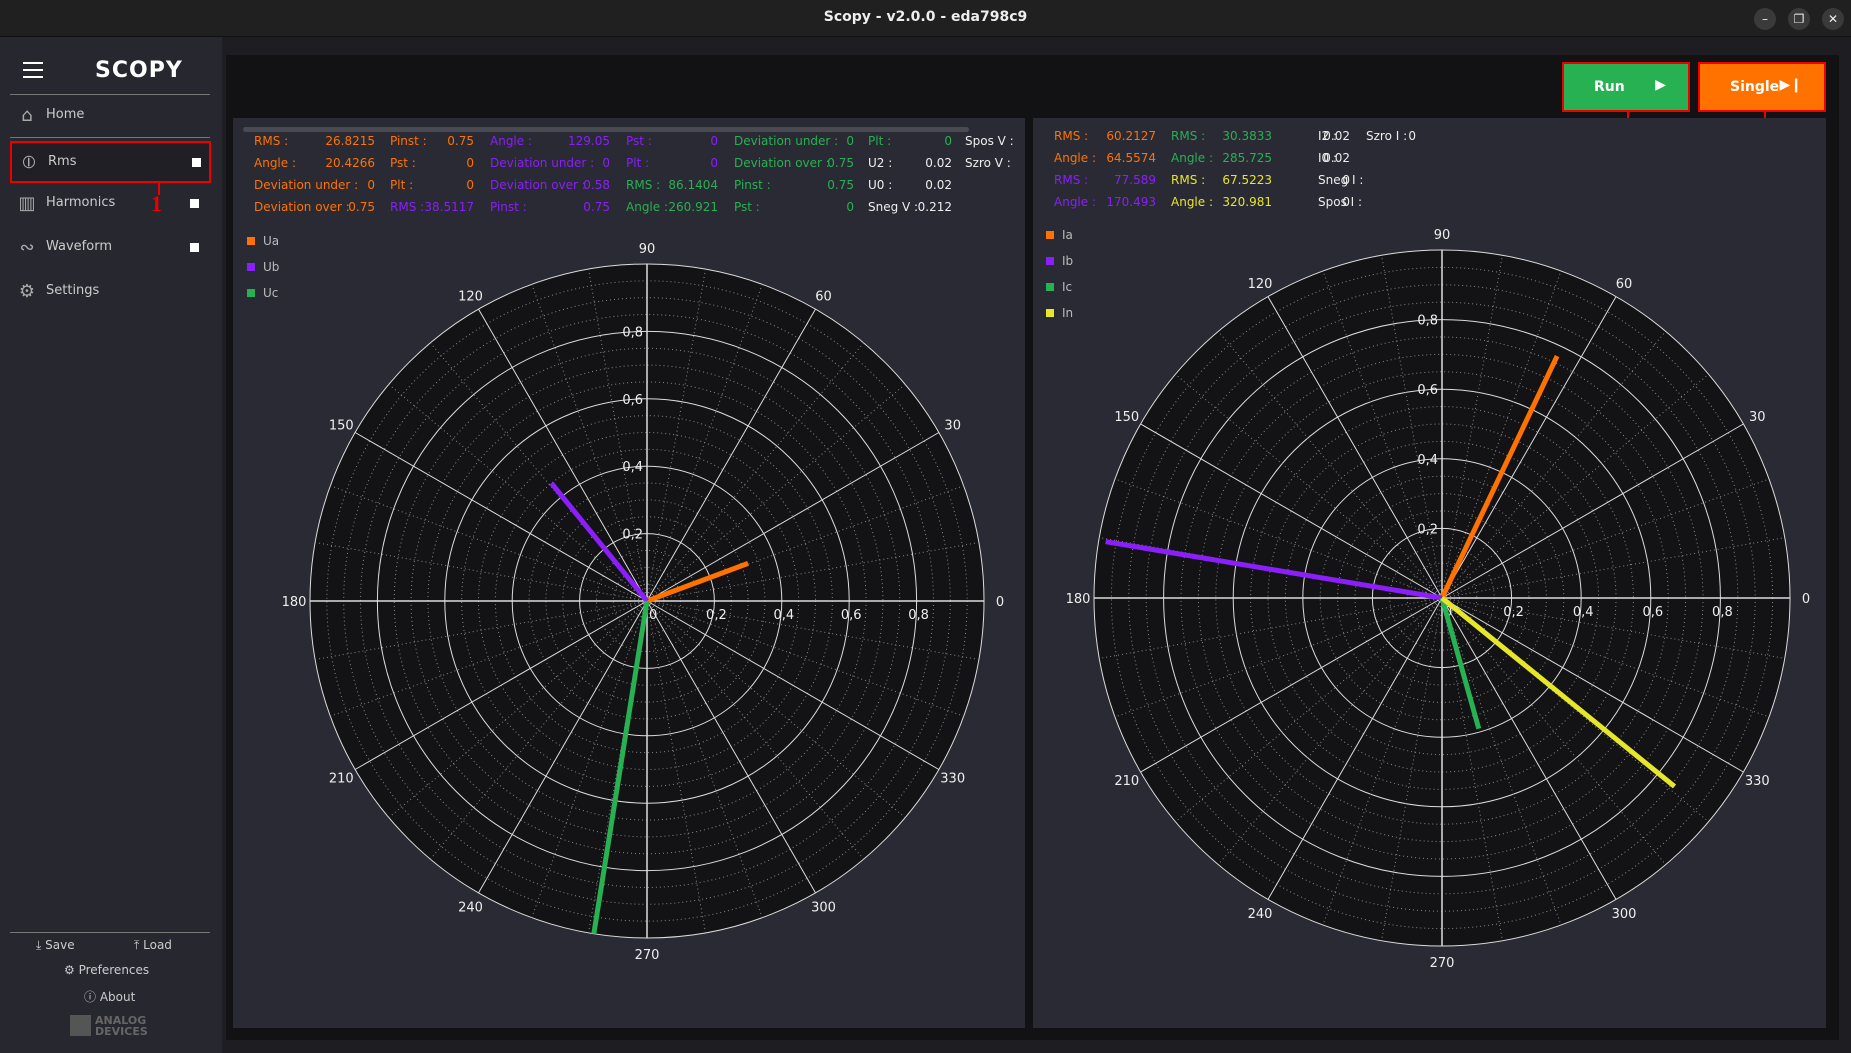 This screenshot has width=1851, height=1053. What do you see at coordinates (1791, 85) in the screenshot?
I see `step-icon: ▶❙` at bounding box center [1791, 85].